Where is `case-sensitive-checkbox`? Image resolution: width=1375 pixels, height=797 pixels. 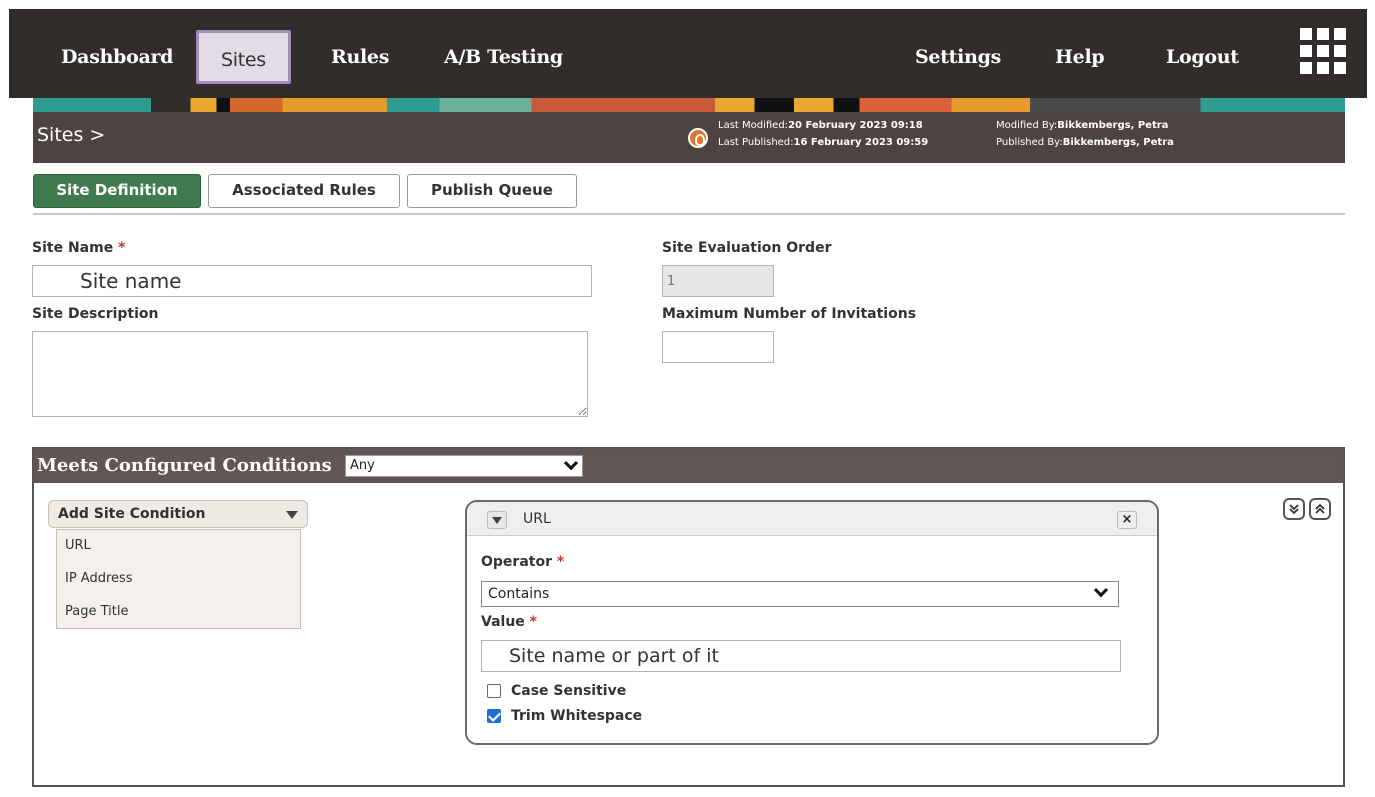
case-sensitive-checkbox is located at coordinates (494, 691).